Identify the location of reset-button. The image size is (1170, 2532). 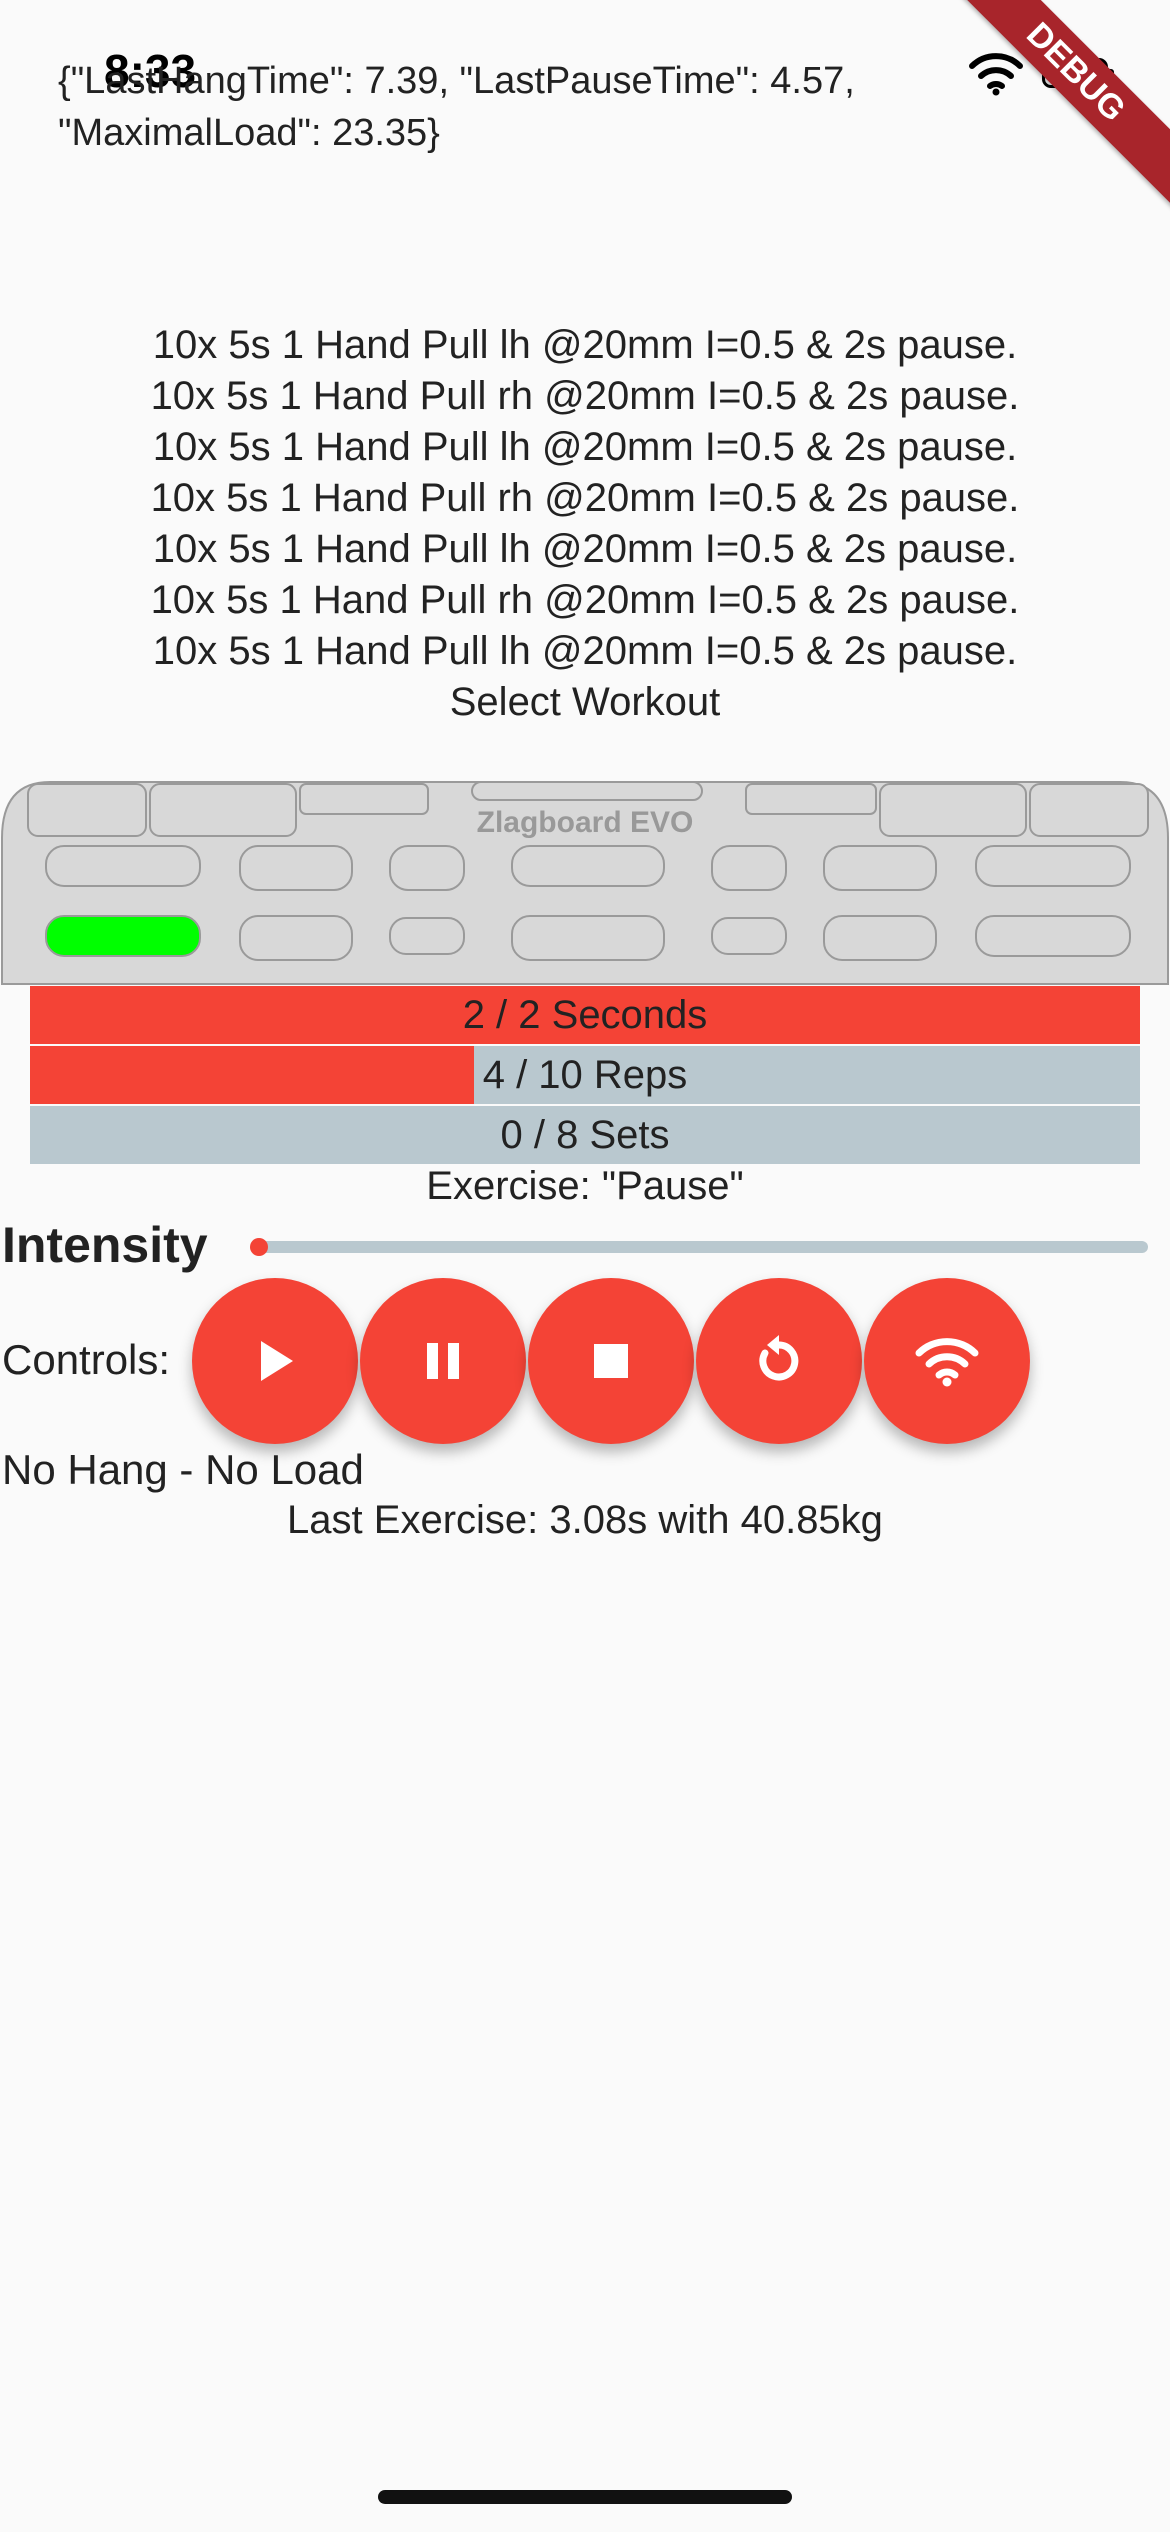
(779, 1361).